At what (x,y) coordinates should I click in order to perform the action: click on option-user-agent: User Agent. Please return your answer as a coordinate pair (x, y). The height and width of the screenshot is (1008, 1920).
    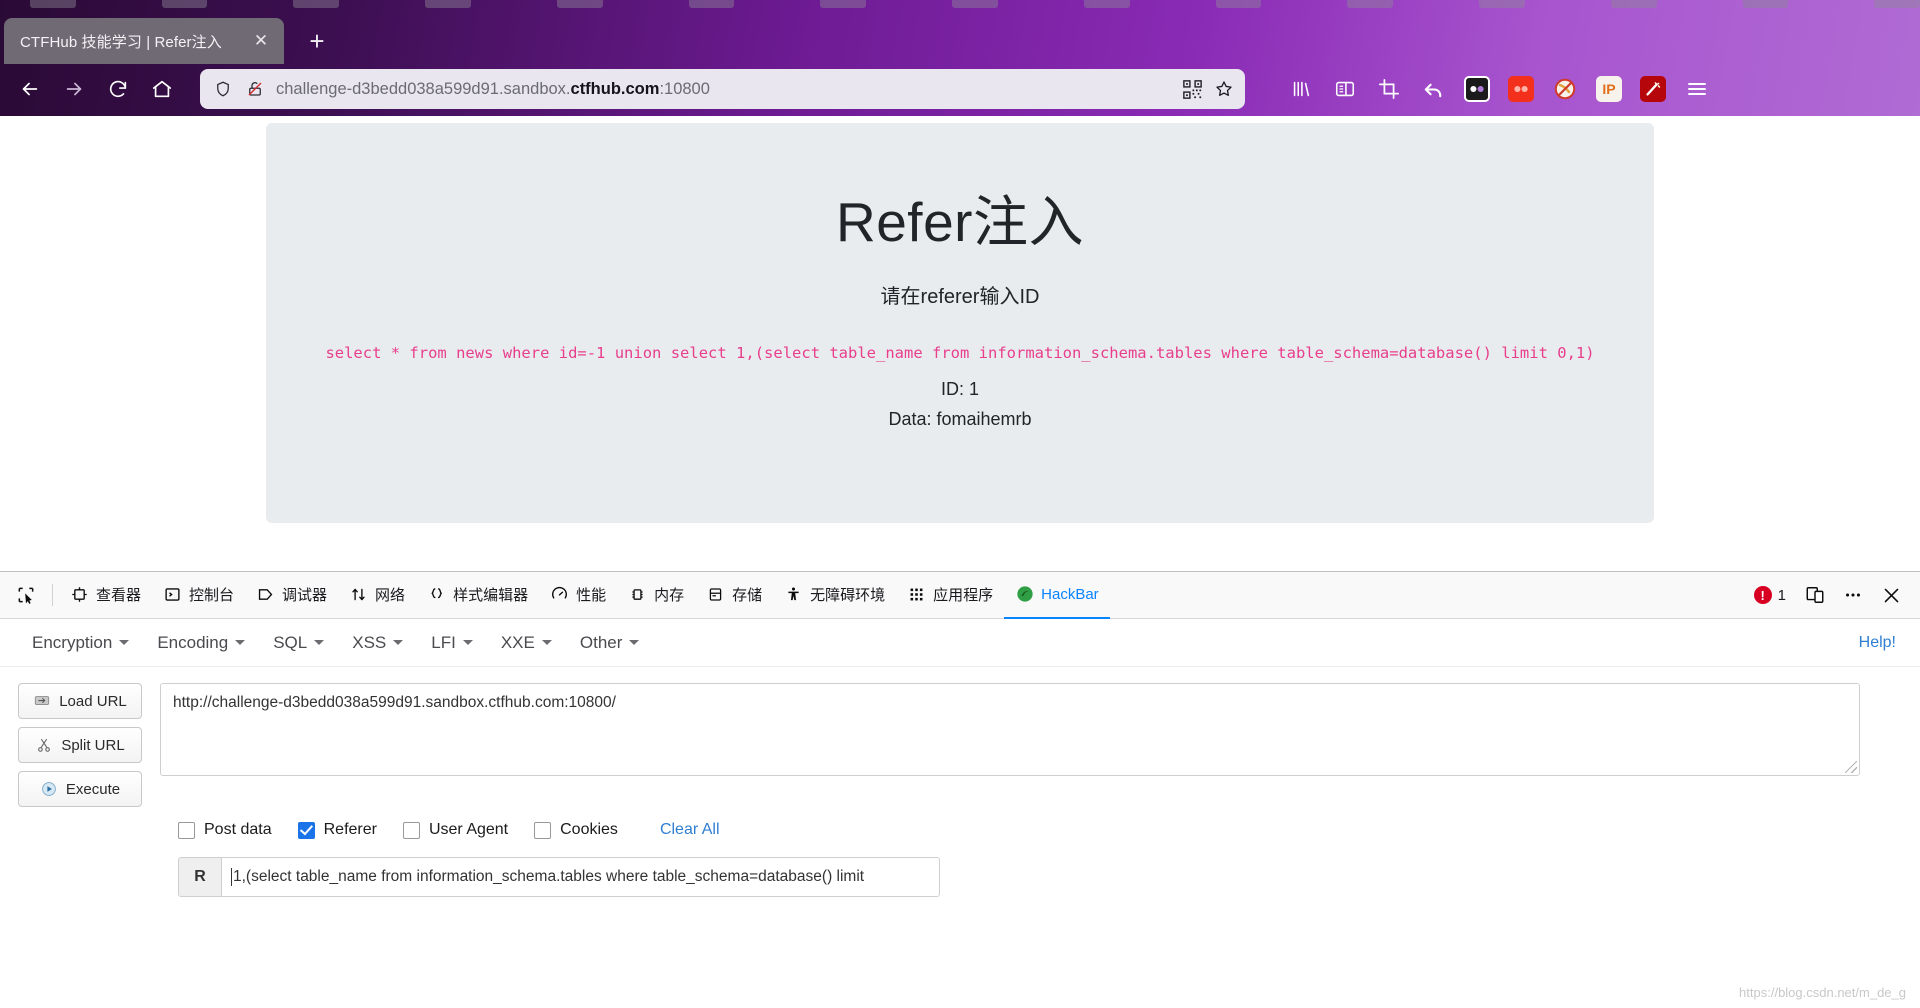
    Looking at the image, I should click on (455, 830).